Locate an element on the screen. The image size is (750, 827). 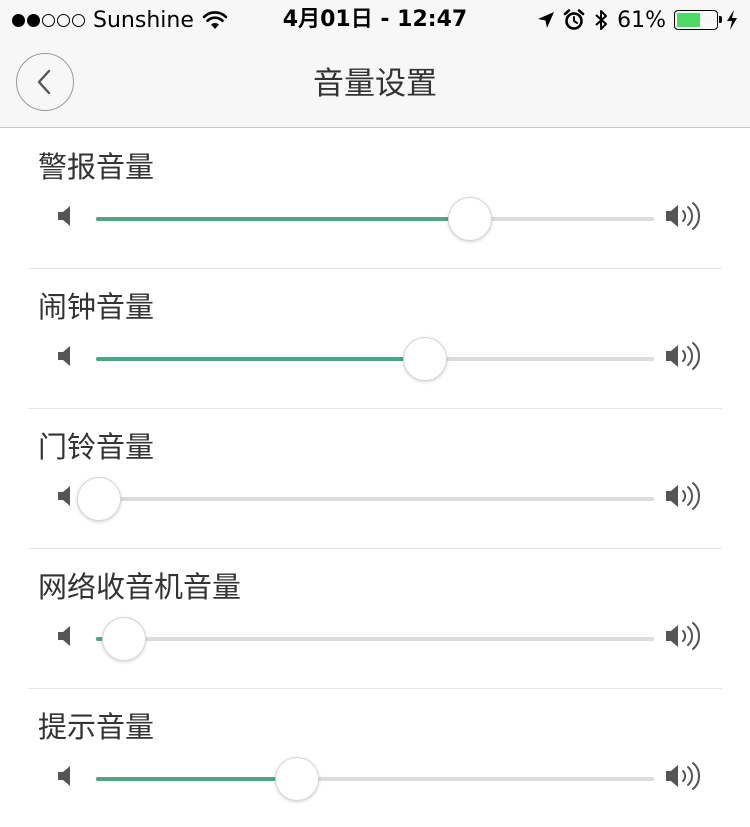
location-arrow-icon is located at coordinates (546, 20).